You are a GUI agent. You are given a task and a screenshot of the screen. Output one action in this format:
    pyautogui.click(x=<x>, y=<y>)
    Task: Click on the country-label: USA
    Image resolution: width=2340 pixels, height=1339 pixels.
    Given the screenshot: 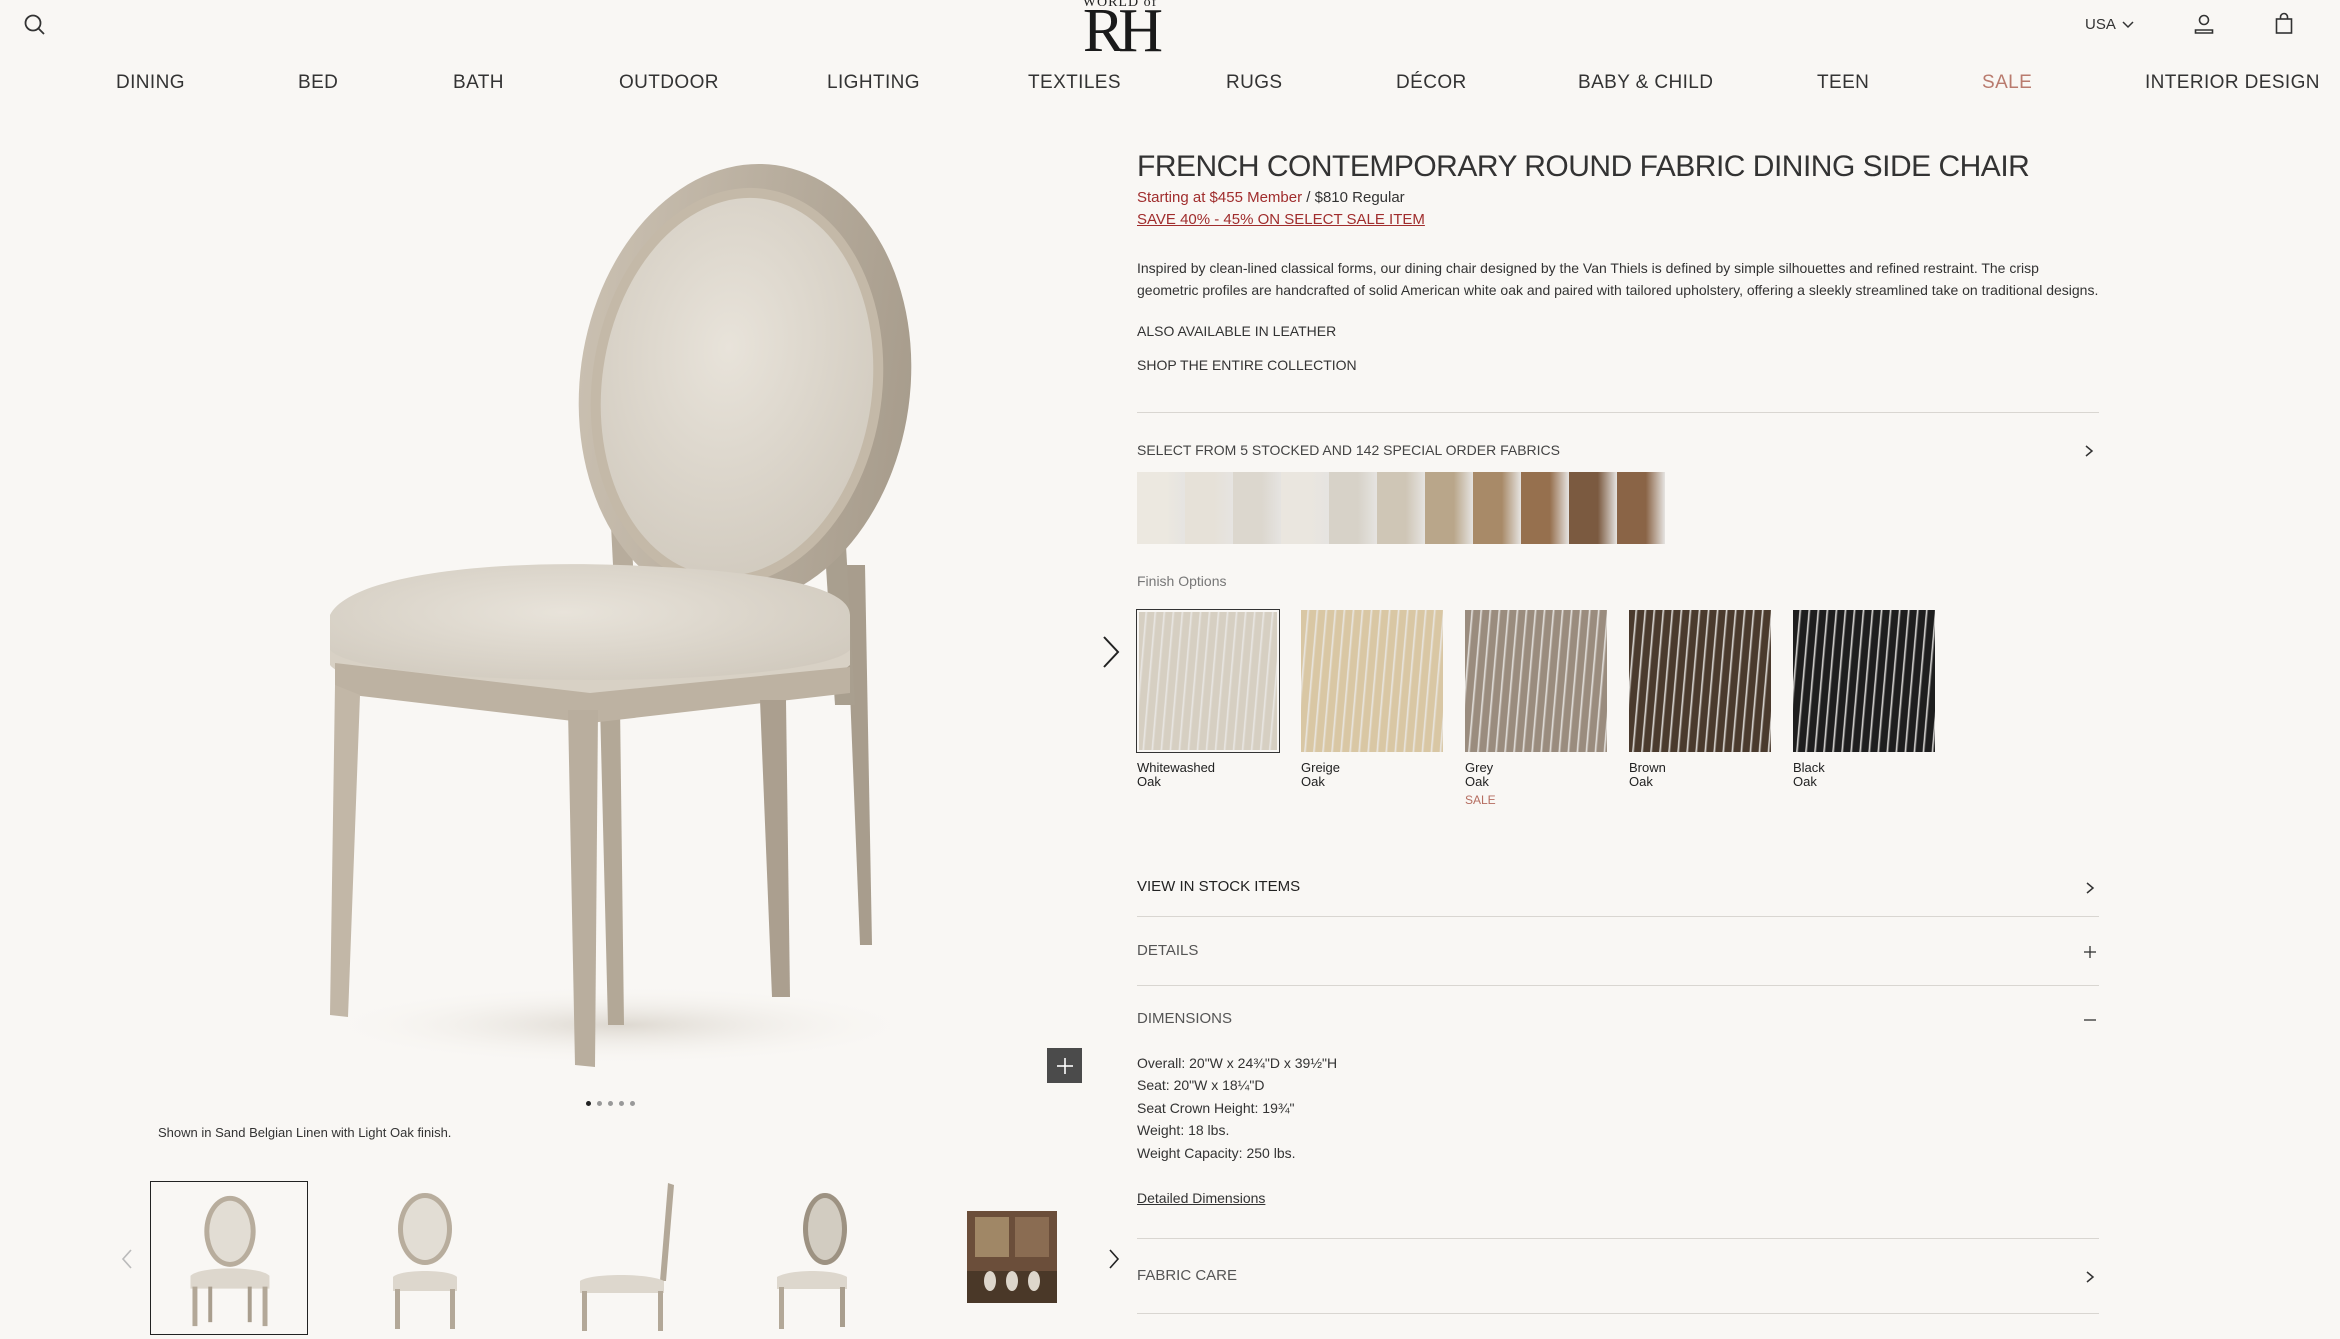 What is the action you would take?
    pyautogui.click(x=2100, y=24)
    